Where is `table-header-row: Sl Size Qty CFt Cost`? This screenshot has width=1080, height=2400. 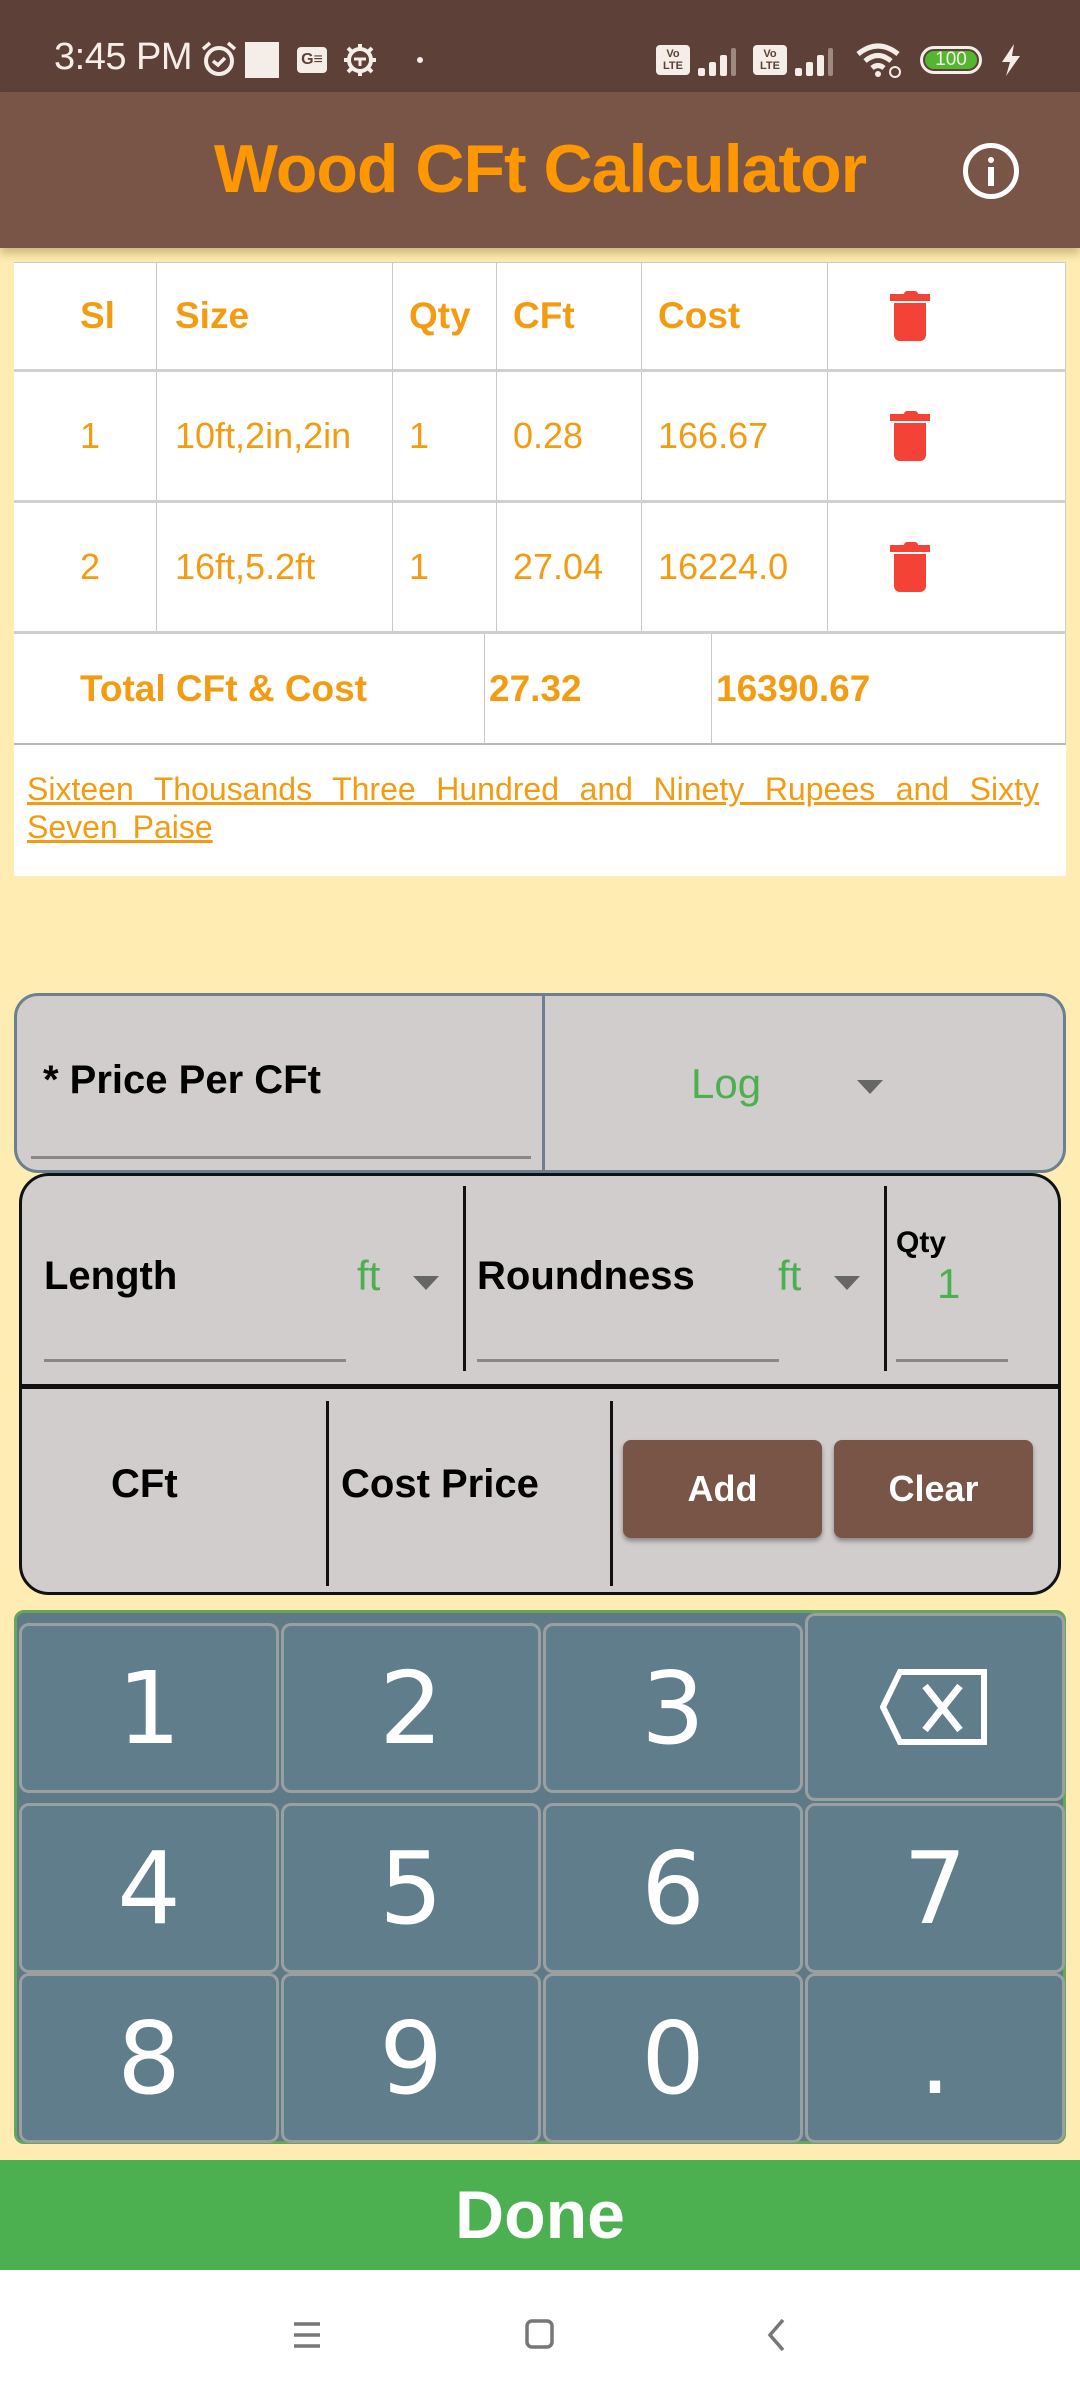 table-header-row: Sl Size Qty CFt Cost is located at coordinates (540, 317).